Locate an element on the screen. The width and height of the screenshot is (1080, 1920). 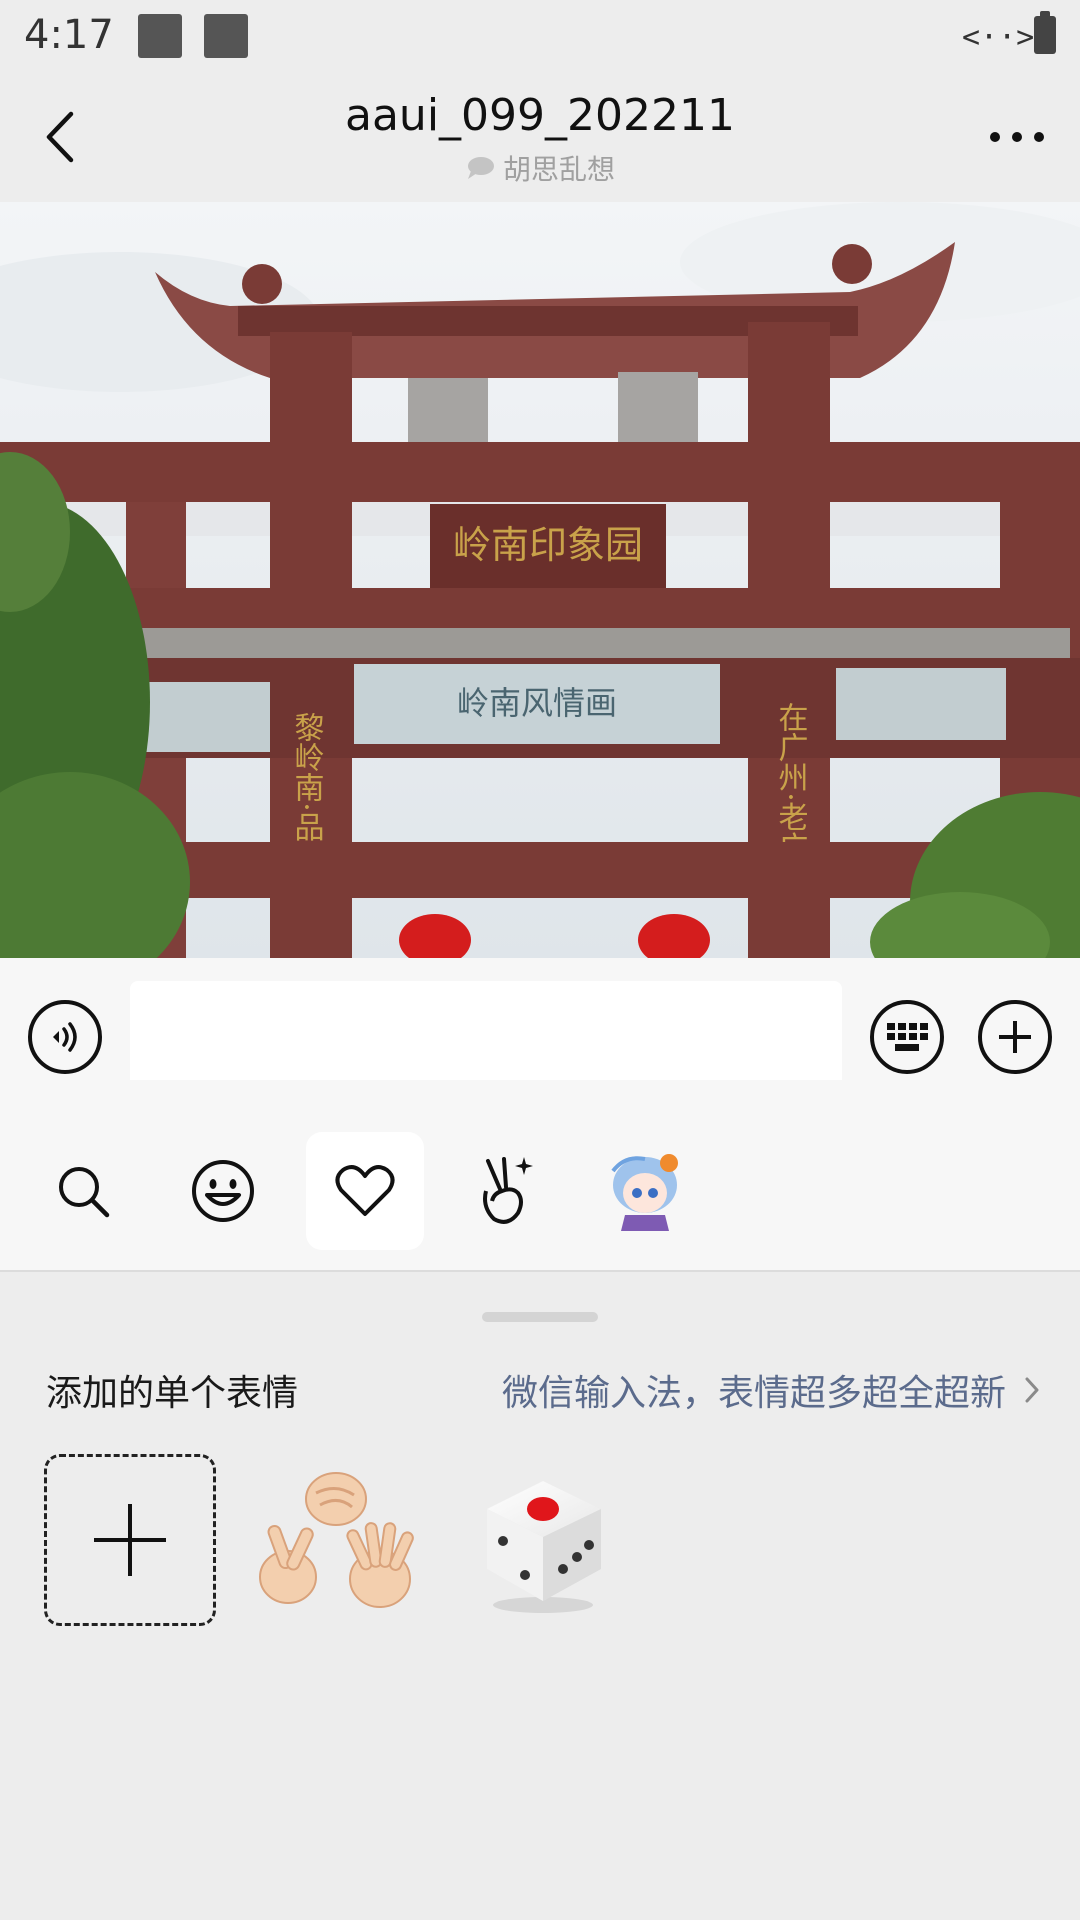
anime-avatar-icon is located at coordinates (644, 1192).